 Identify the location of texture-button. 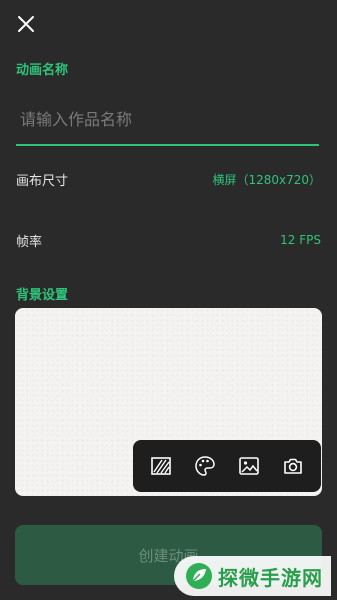
(161, 466).